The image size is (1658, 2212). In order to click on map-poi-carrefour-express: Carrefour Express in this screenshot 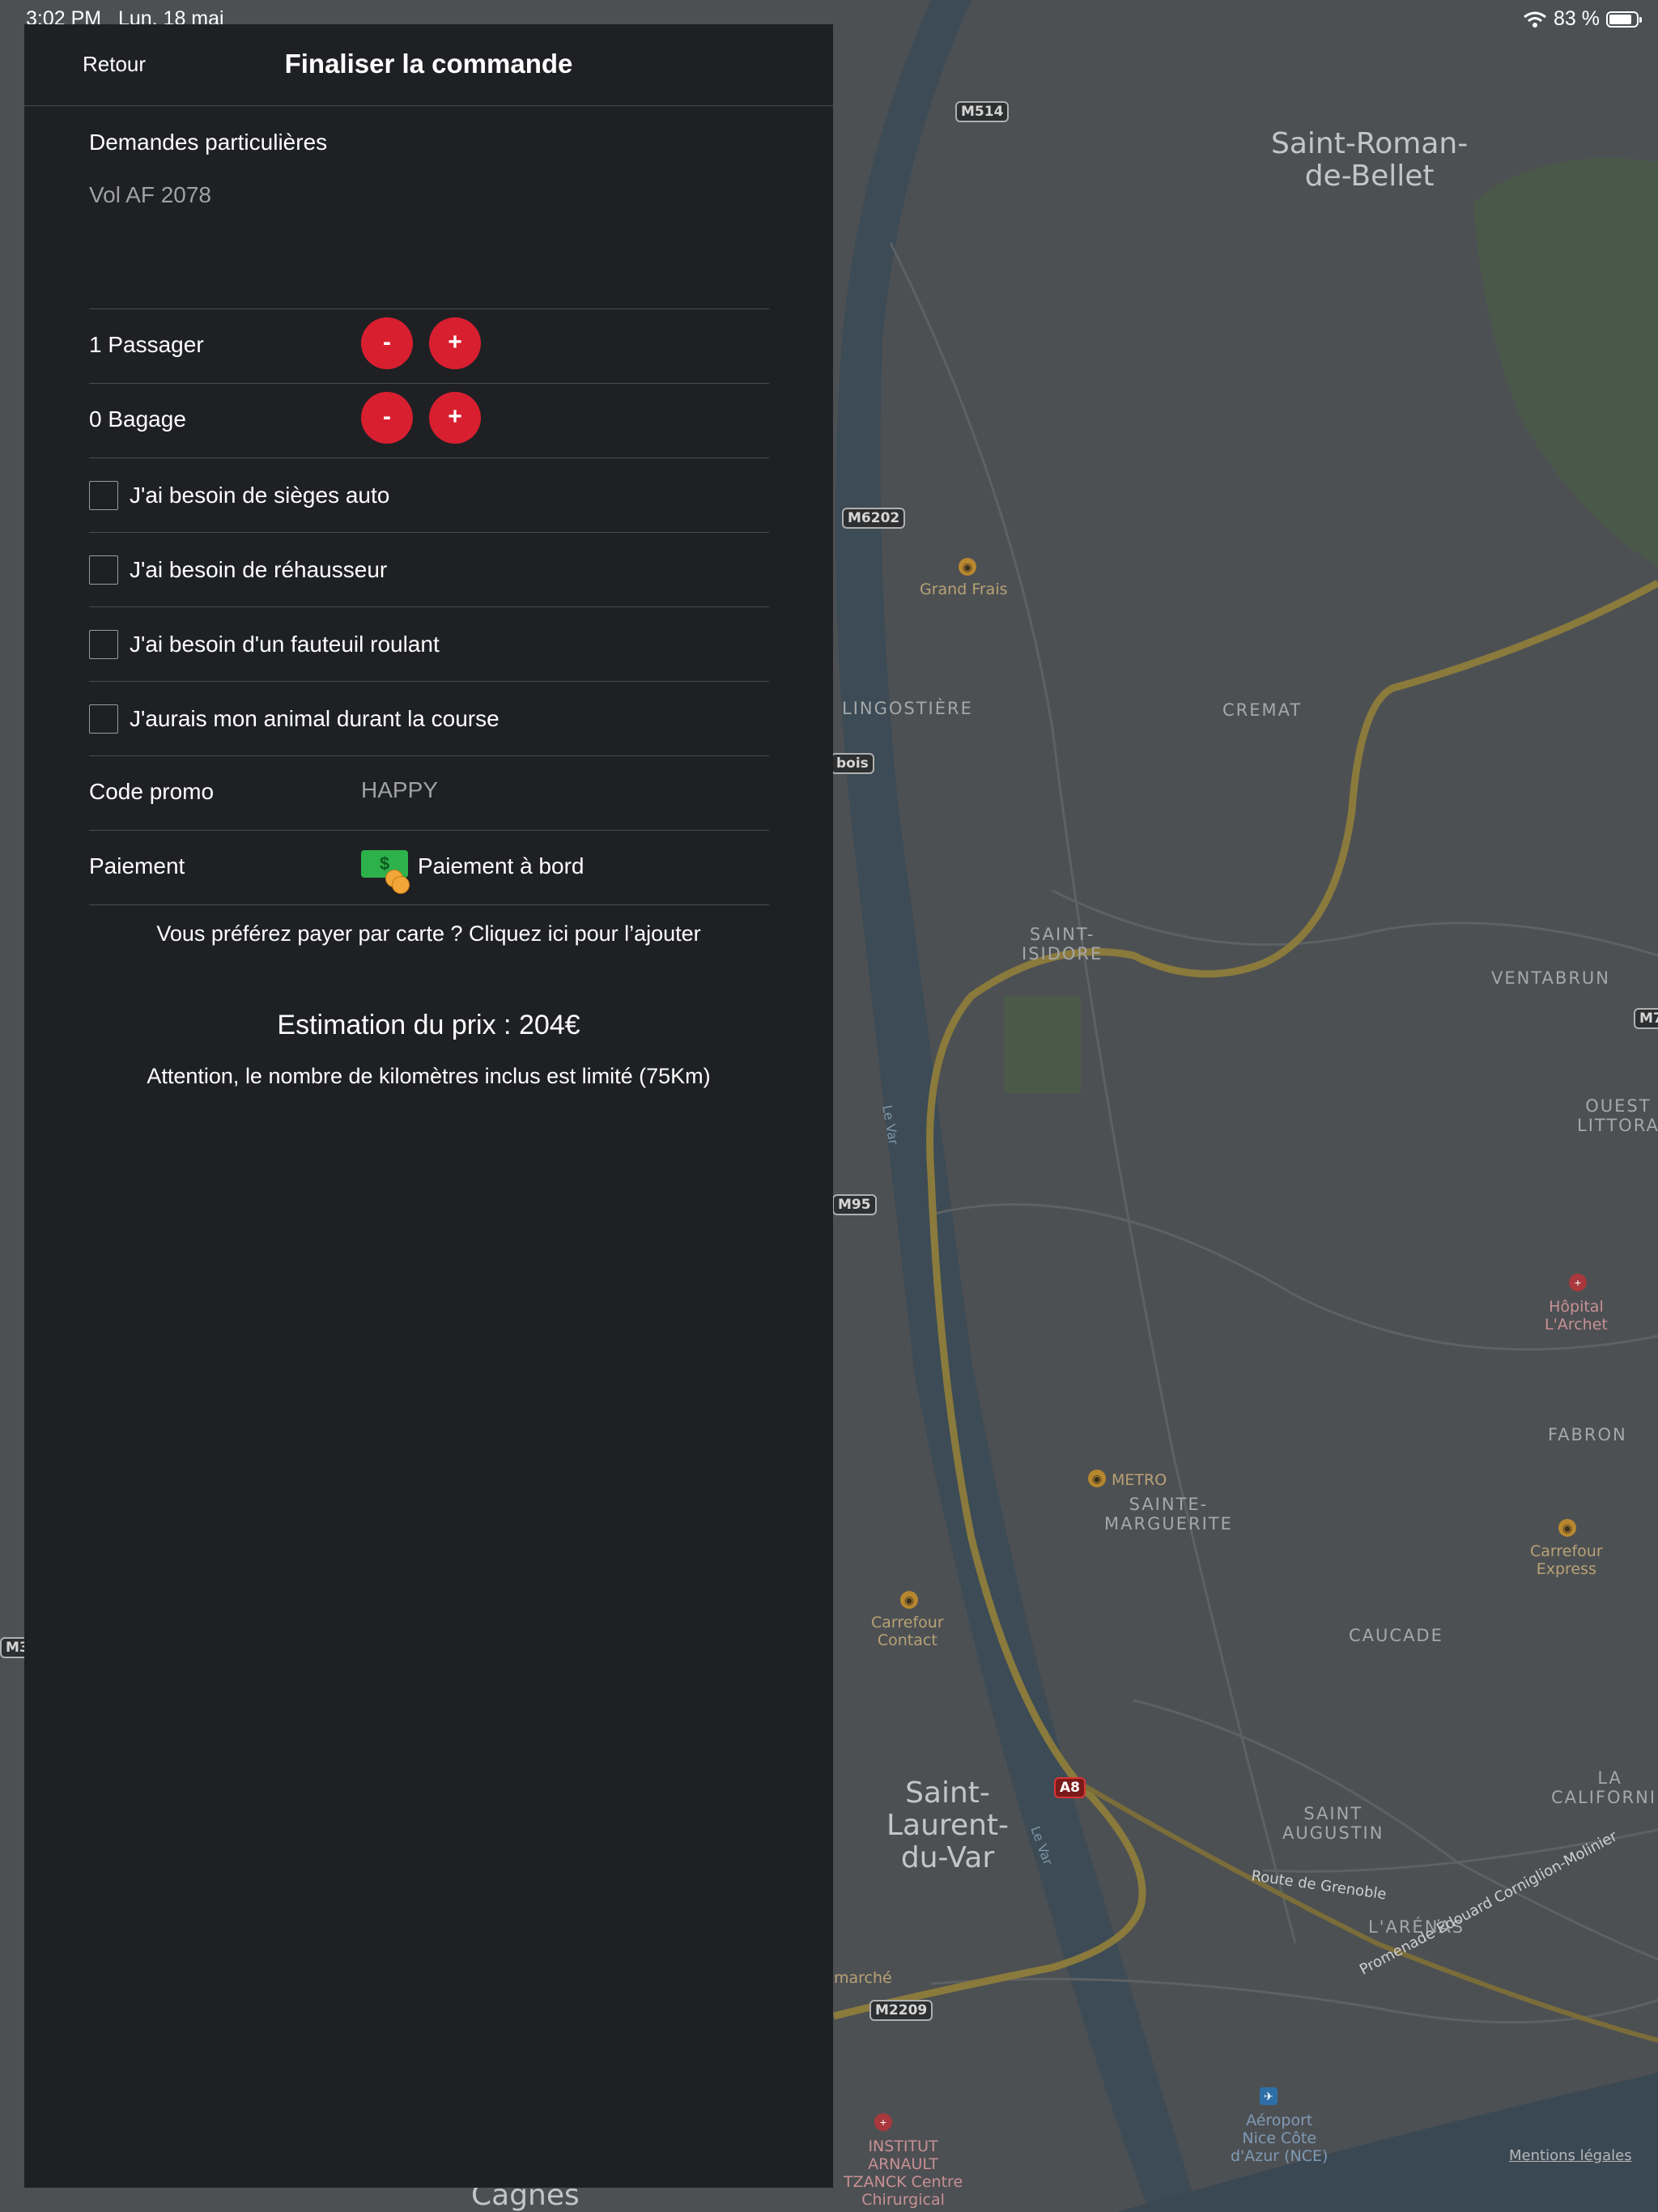, I will do `click(1566, 1560)`.